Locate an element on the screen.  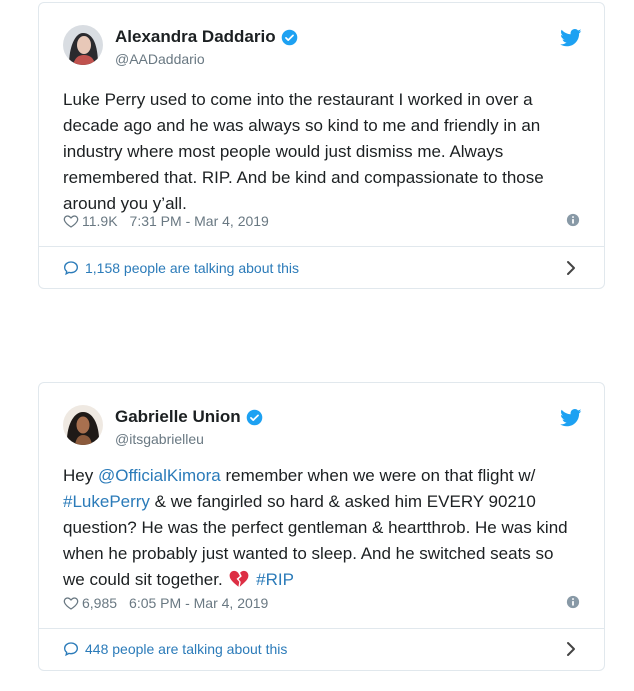
broken-heart-emoji is located at coordinates (239, 578).